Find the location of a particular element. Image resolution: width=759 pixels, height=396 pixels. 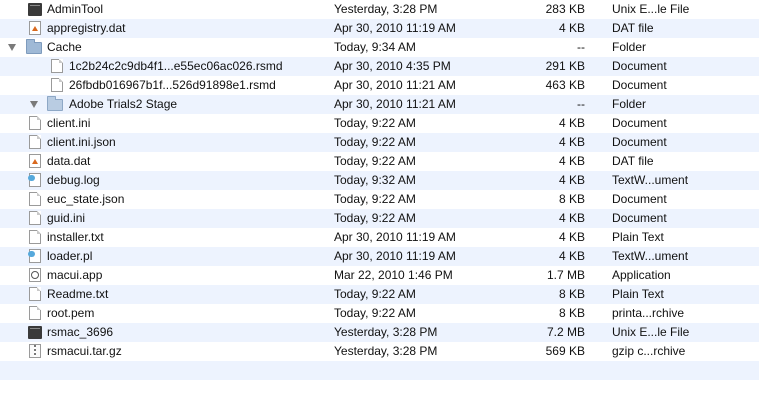

file-kind: gzip c...rchive is located at coordinates (649, 351).